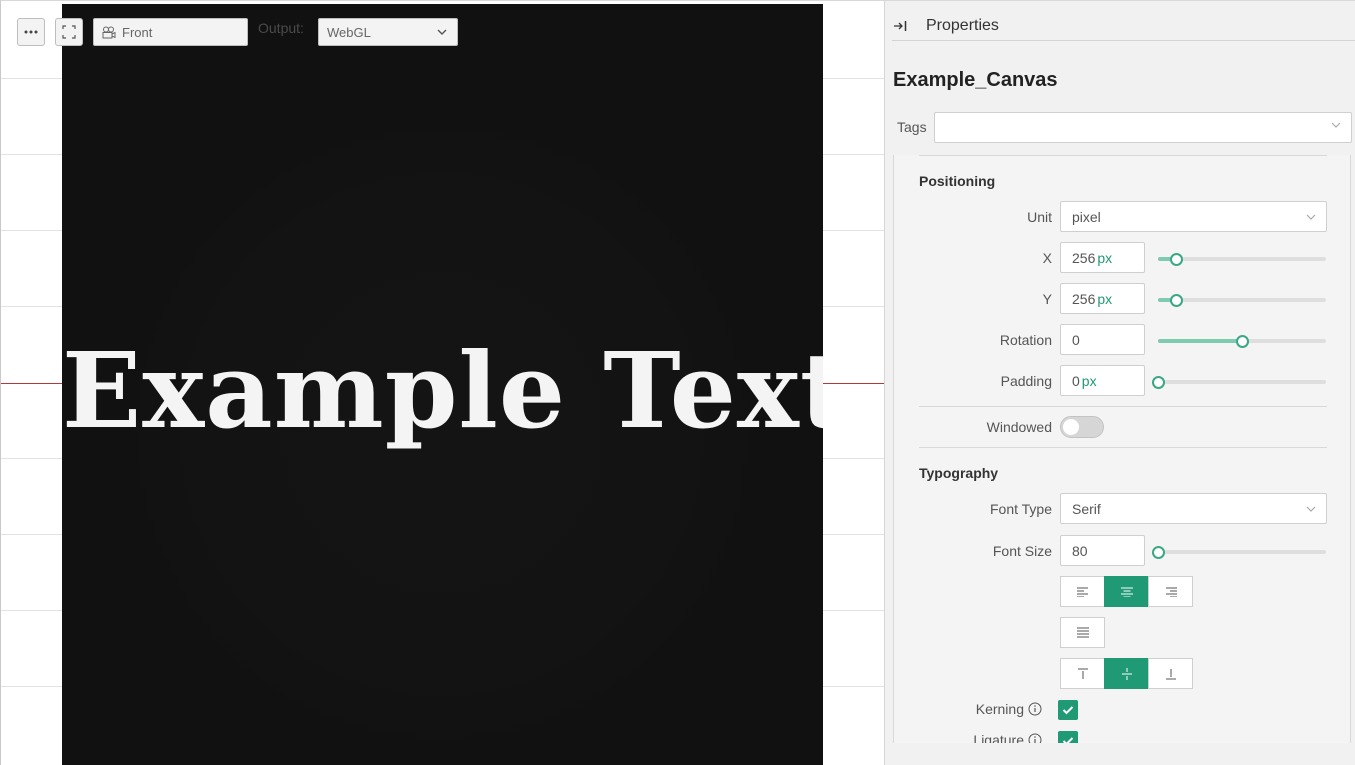 This screenshot has width=1355, height=765. What do you see at coordinates (1105, 298) in the screenshot?
I see `y-unit: px` at bounding box center [1105, 298].